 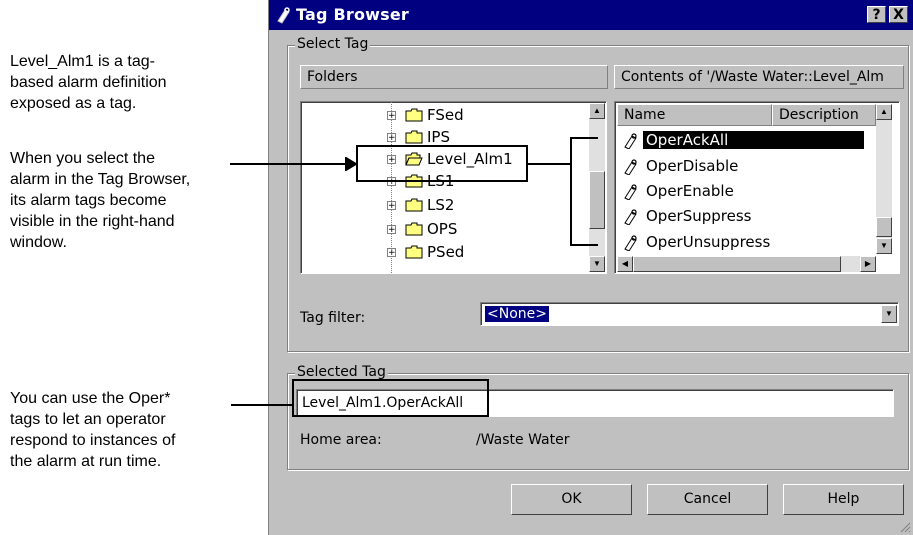 I want to click on note-line: its alarm tags become, so click(x=88, y=200).